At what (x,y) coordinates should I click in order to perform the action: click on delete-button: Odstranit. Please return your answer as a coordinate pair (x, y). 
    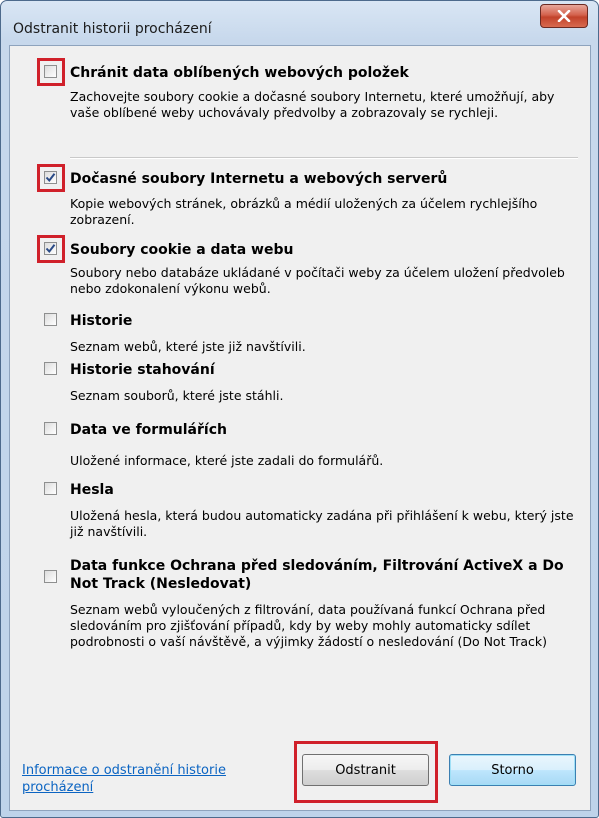
    Looking at the image, I should click on (365, 770).